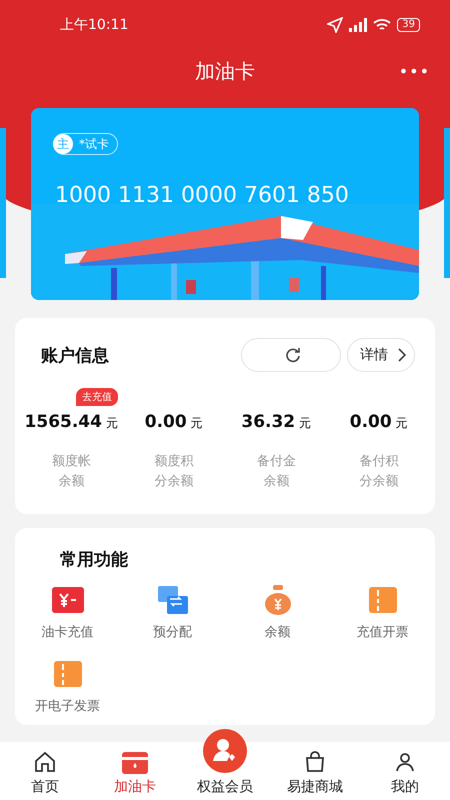 This screenshot has height=800, width=450. I want to click on balance-label: 额度积, so click(174, 462).